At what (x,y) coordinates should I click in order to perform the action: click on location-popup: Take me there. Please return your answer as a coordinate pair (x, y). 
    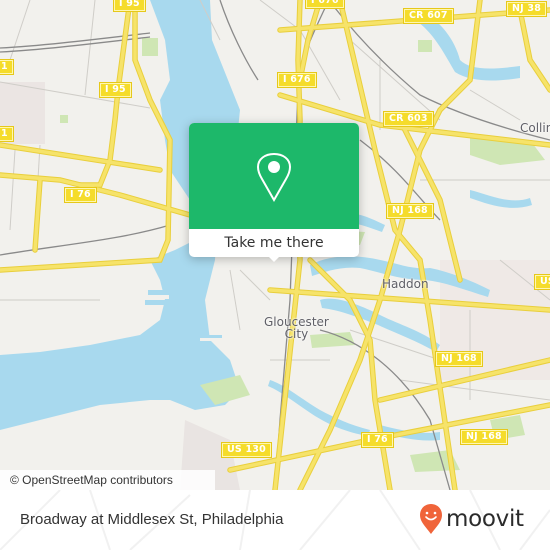
    Looking at the image, I should click on (274, 192).